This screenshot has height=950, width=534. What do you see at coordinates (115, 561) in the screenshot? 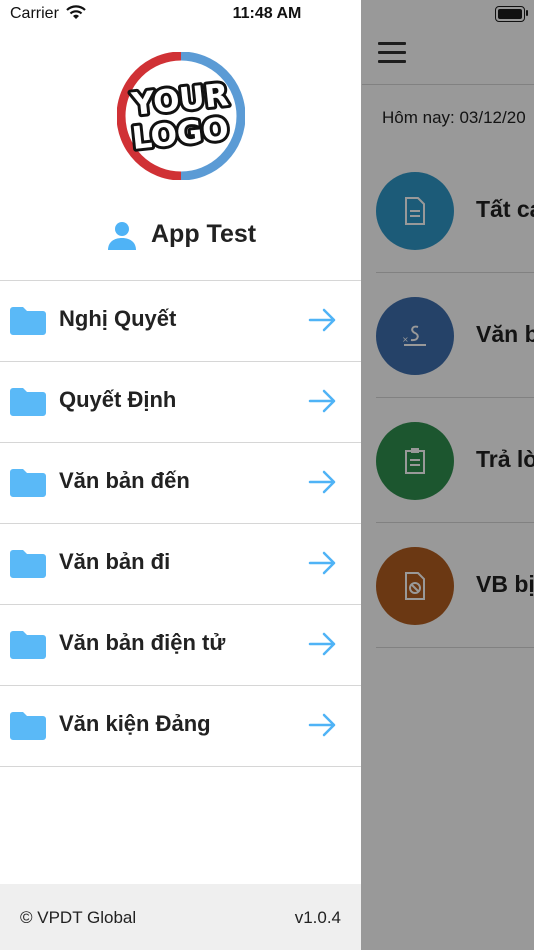
I see `menu-item-label: Văn bản đi` at bounding box center [115, 561].